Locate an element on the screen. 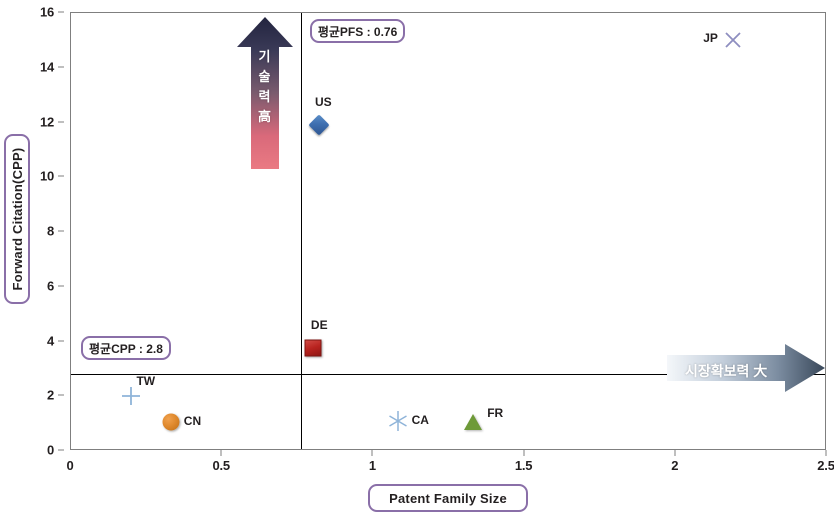  data-point-label-jp: JP is located at coordinates (710, 38).